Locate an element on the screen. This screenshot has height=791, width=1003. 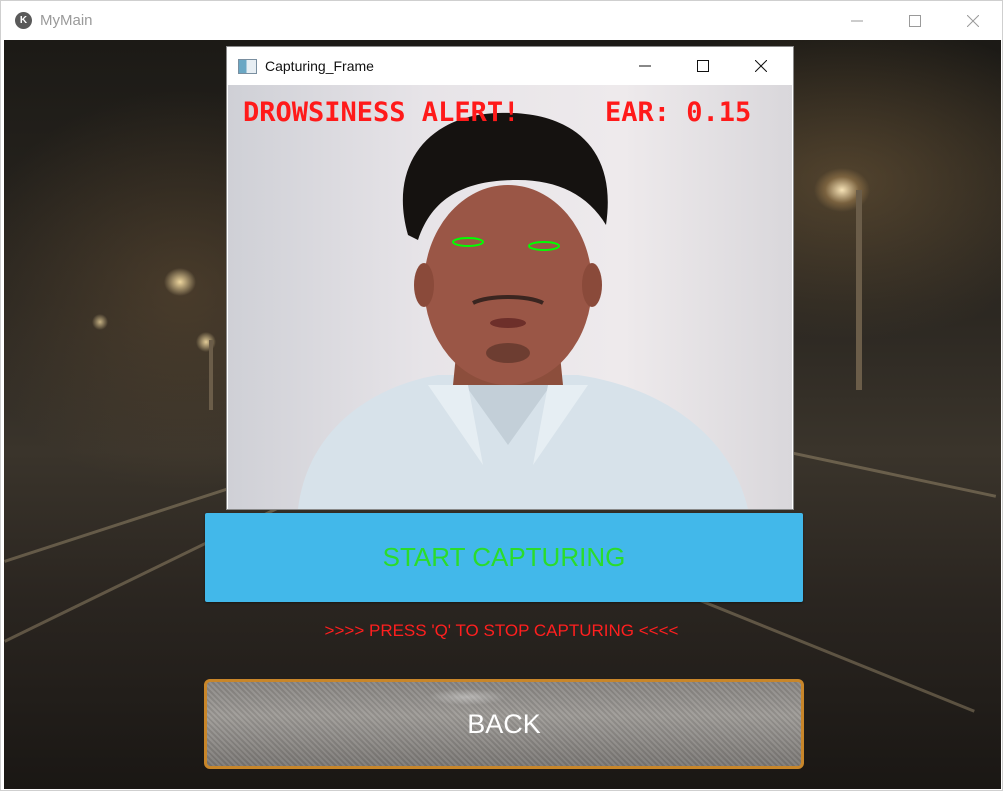
stop-capturing-hint: >>>> PRESS 'Q' TO STOP CAPTURING <<<< is located at coordinates (502, 631).